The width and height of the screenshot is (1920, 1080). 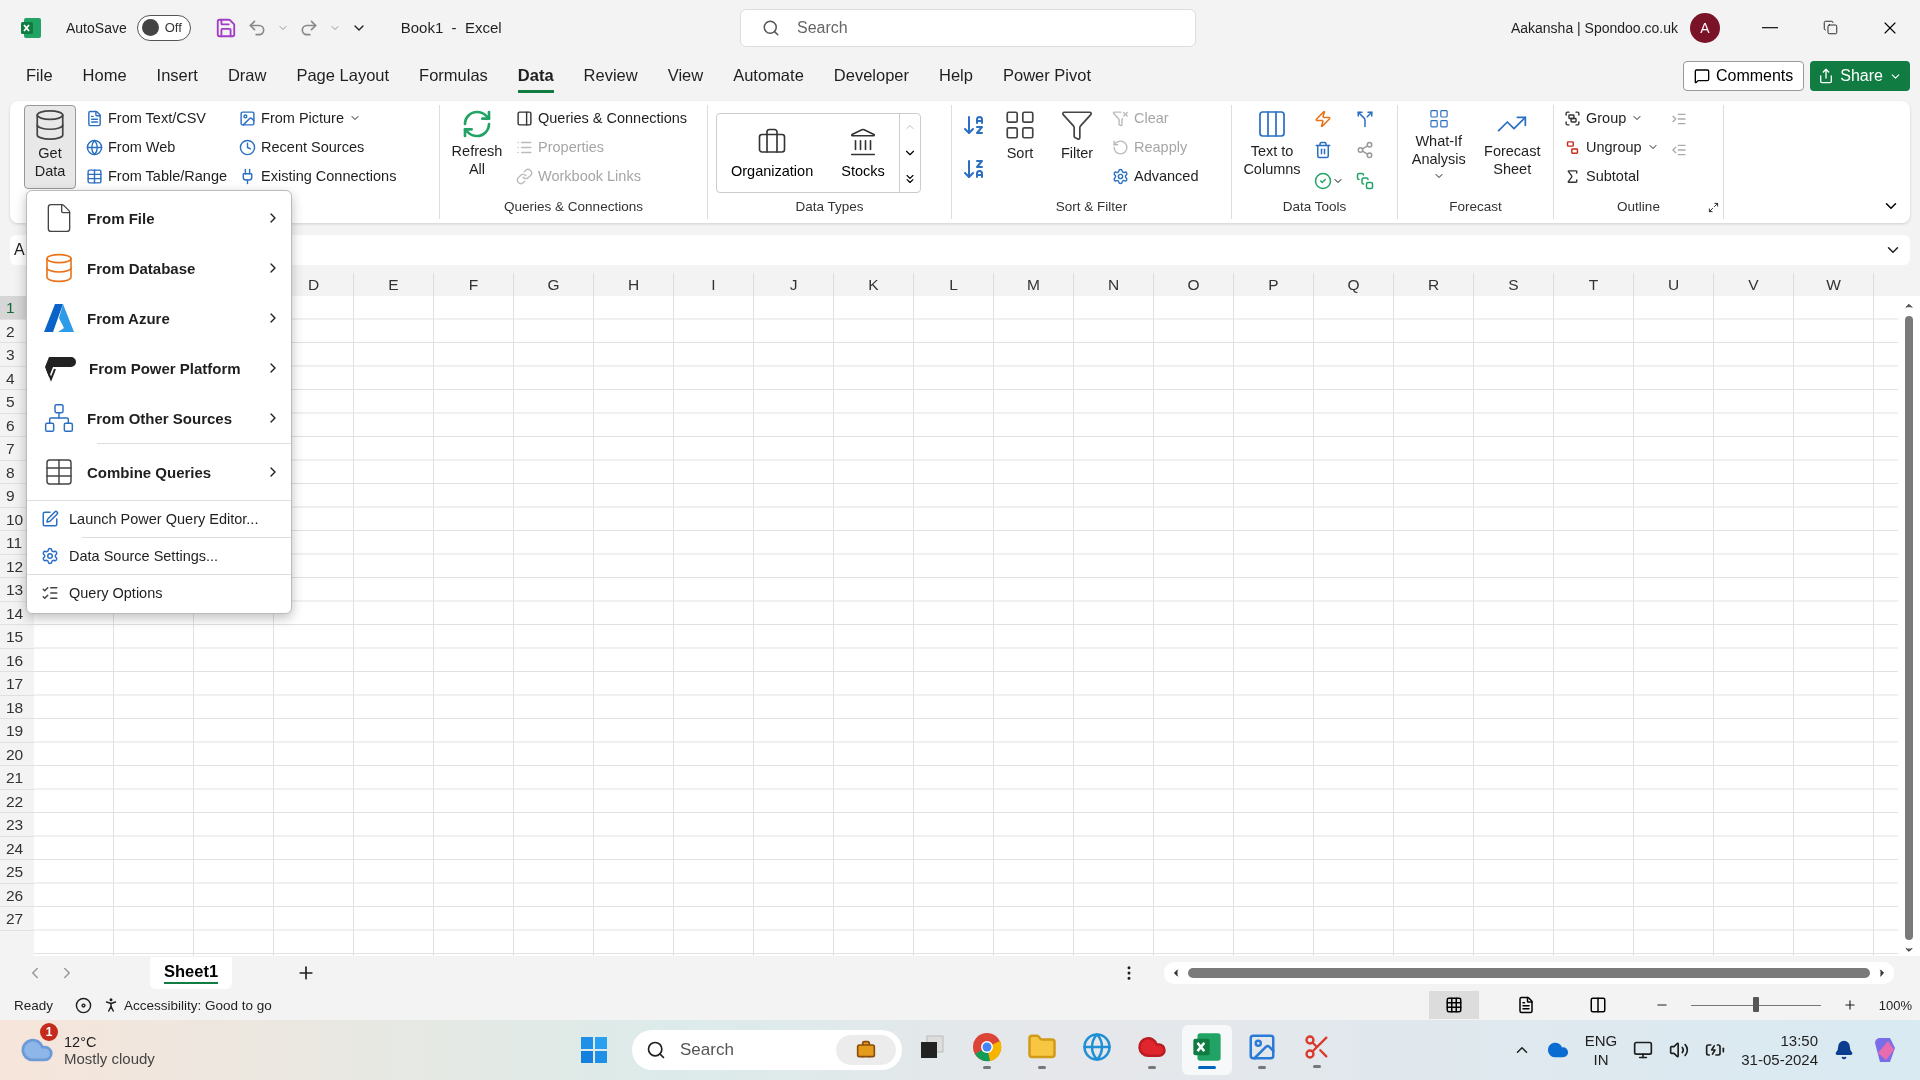 What do you see at coordinates (17, 895) in the screenshot?
I see `row-header: 26` at bounding box center [17, 895].